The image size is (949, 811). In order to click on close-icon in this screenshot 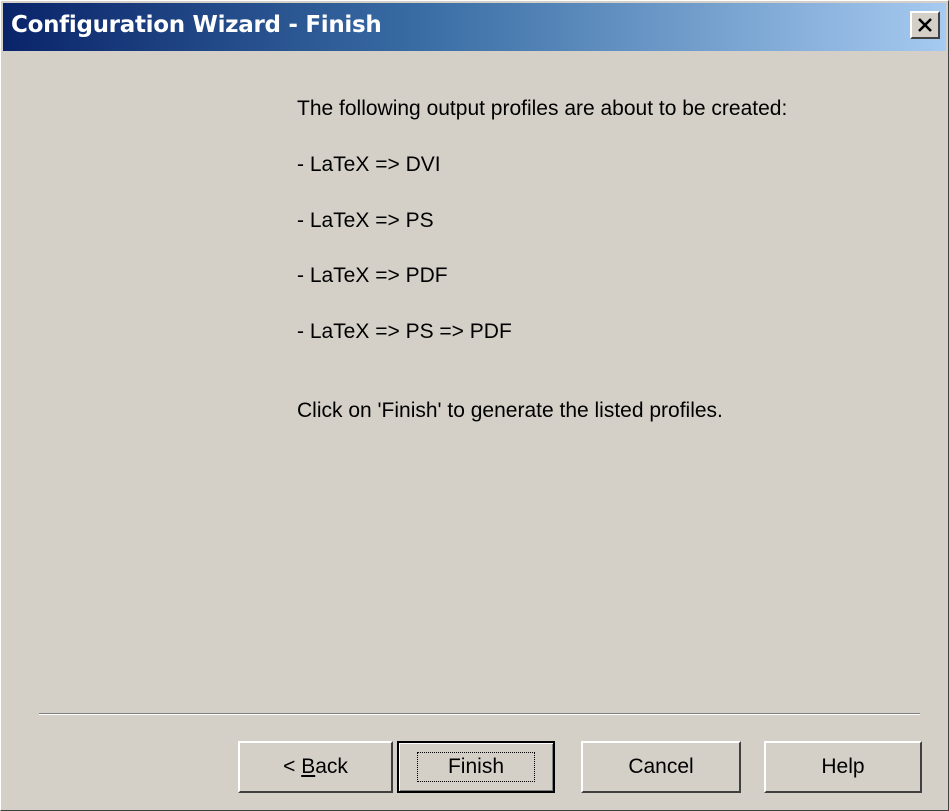, I will do `click(925, 25)`.